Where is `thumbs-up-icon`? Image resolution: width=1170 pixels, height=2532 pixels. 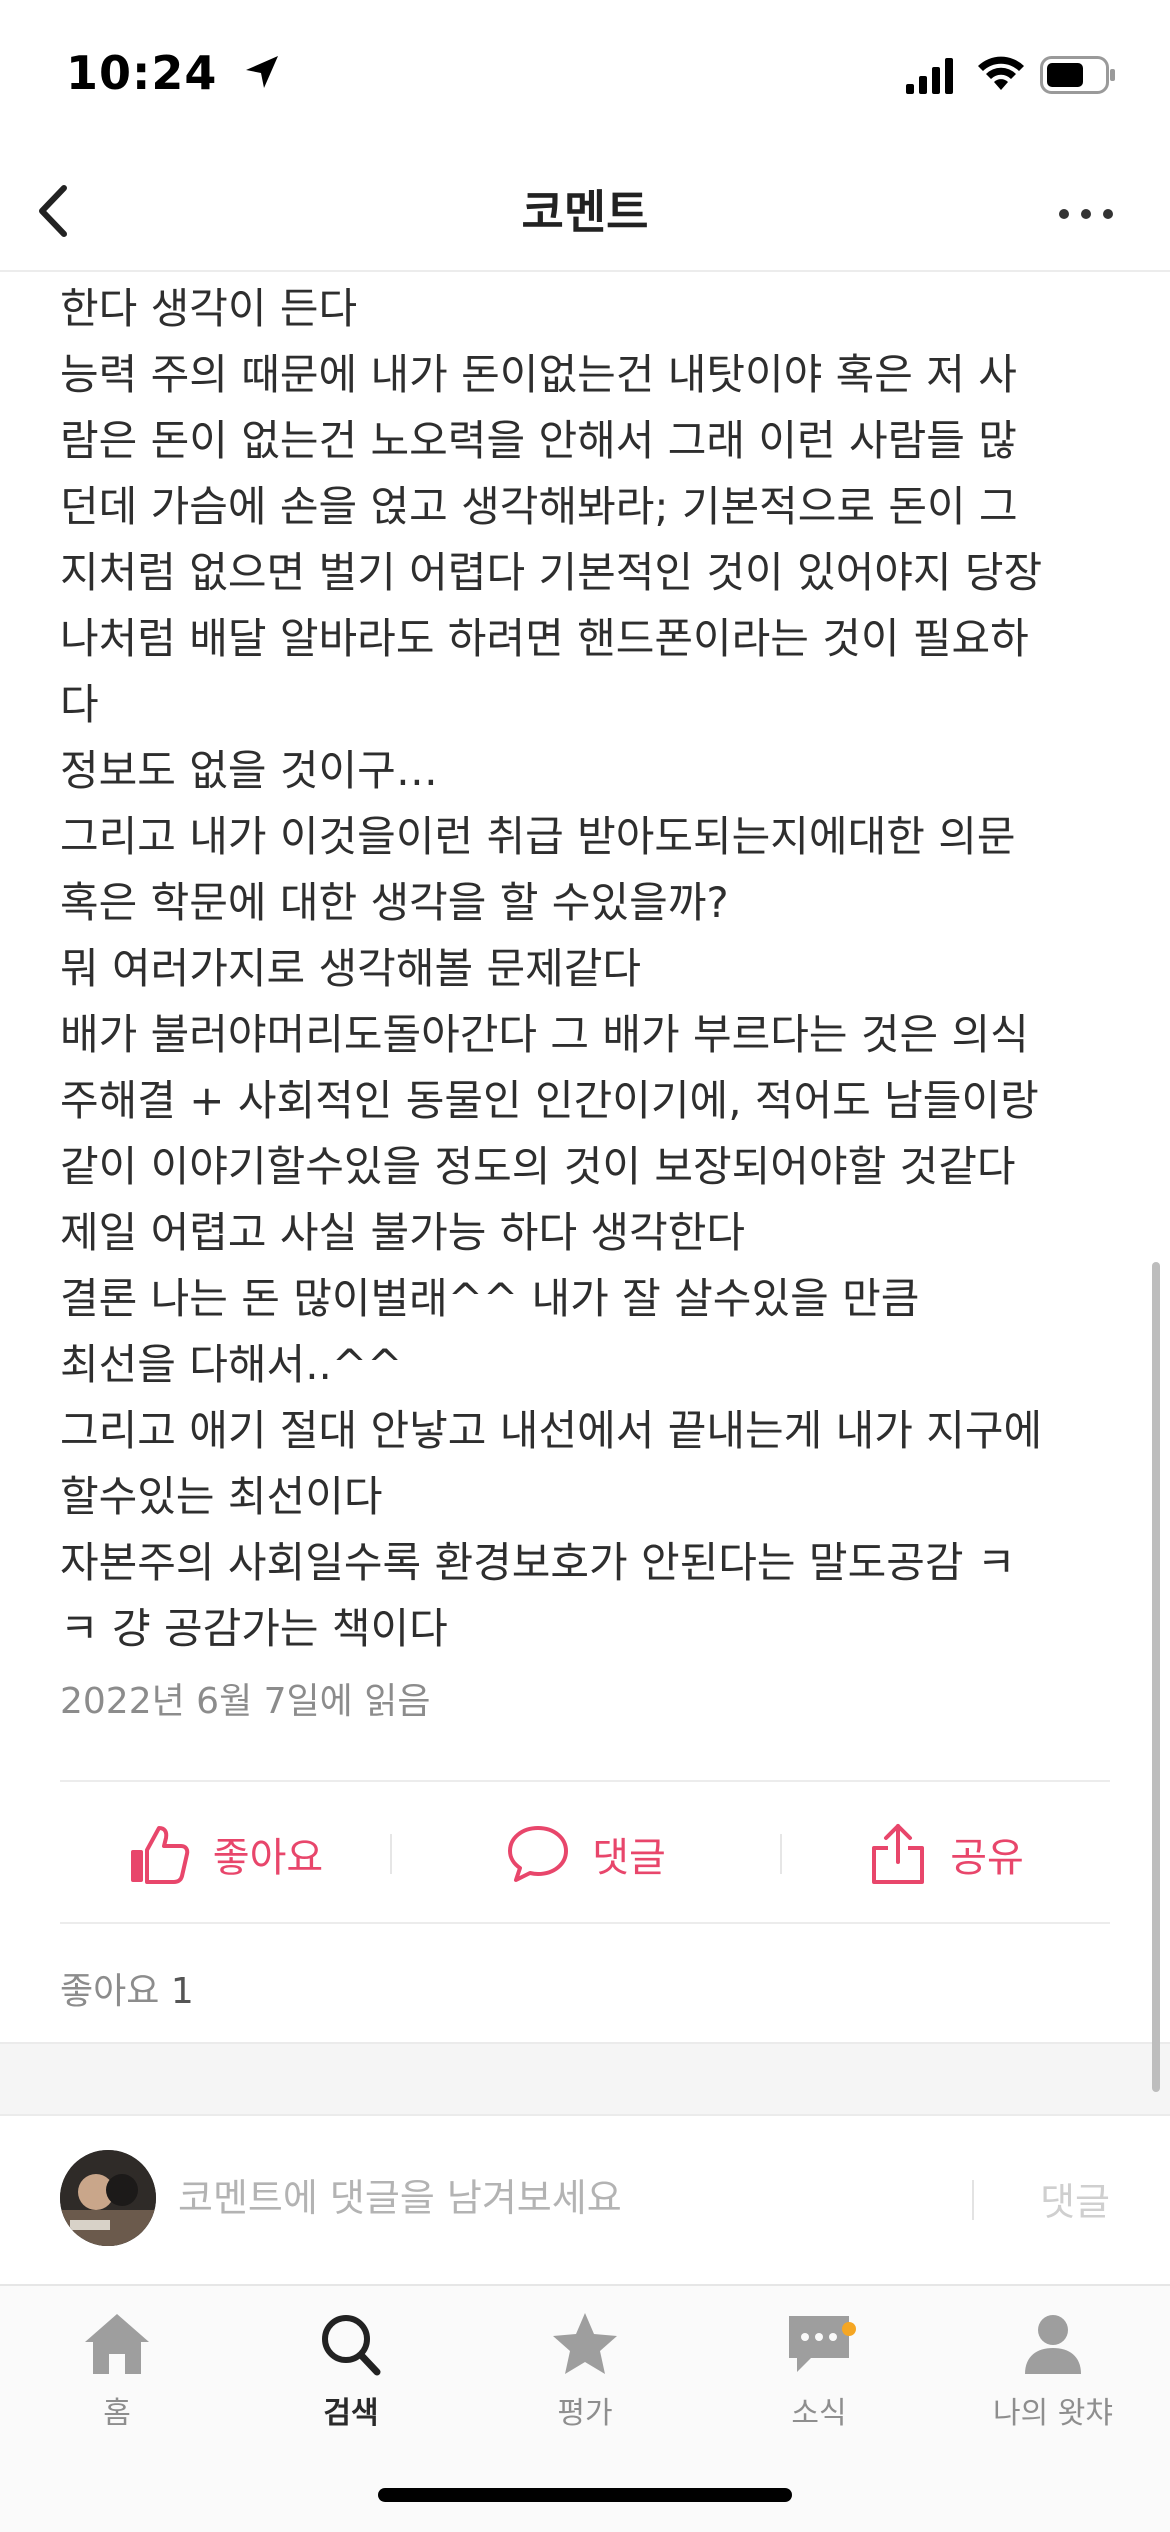
thumbs-up-icon is located at coordinates (160, 1855).